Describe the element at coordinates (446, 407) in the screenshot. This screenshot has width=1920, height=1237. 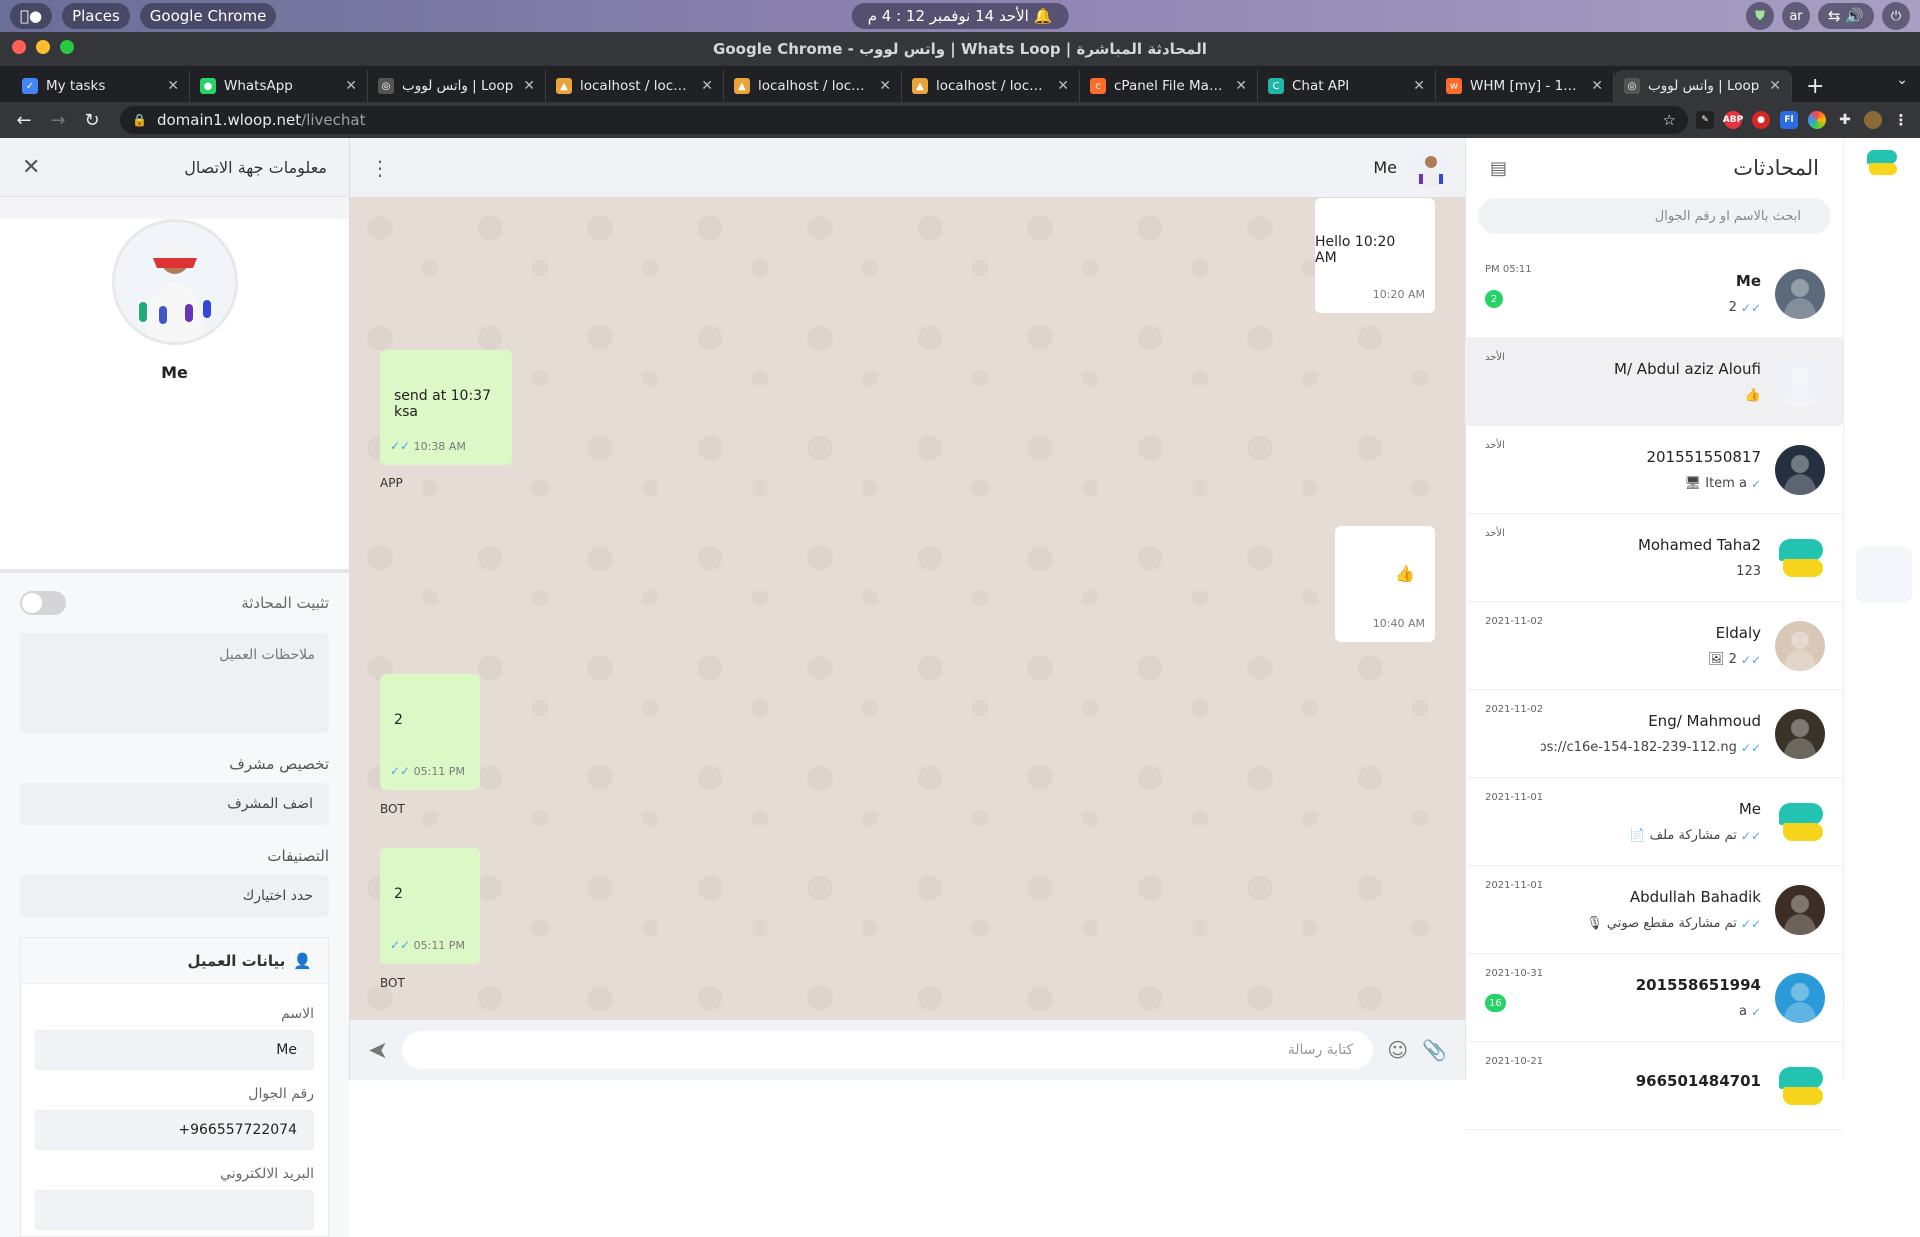
I see `message-bubble: send at 10:37 ksa ✓✓ 10:38 AM` at that location.